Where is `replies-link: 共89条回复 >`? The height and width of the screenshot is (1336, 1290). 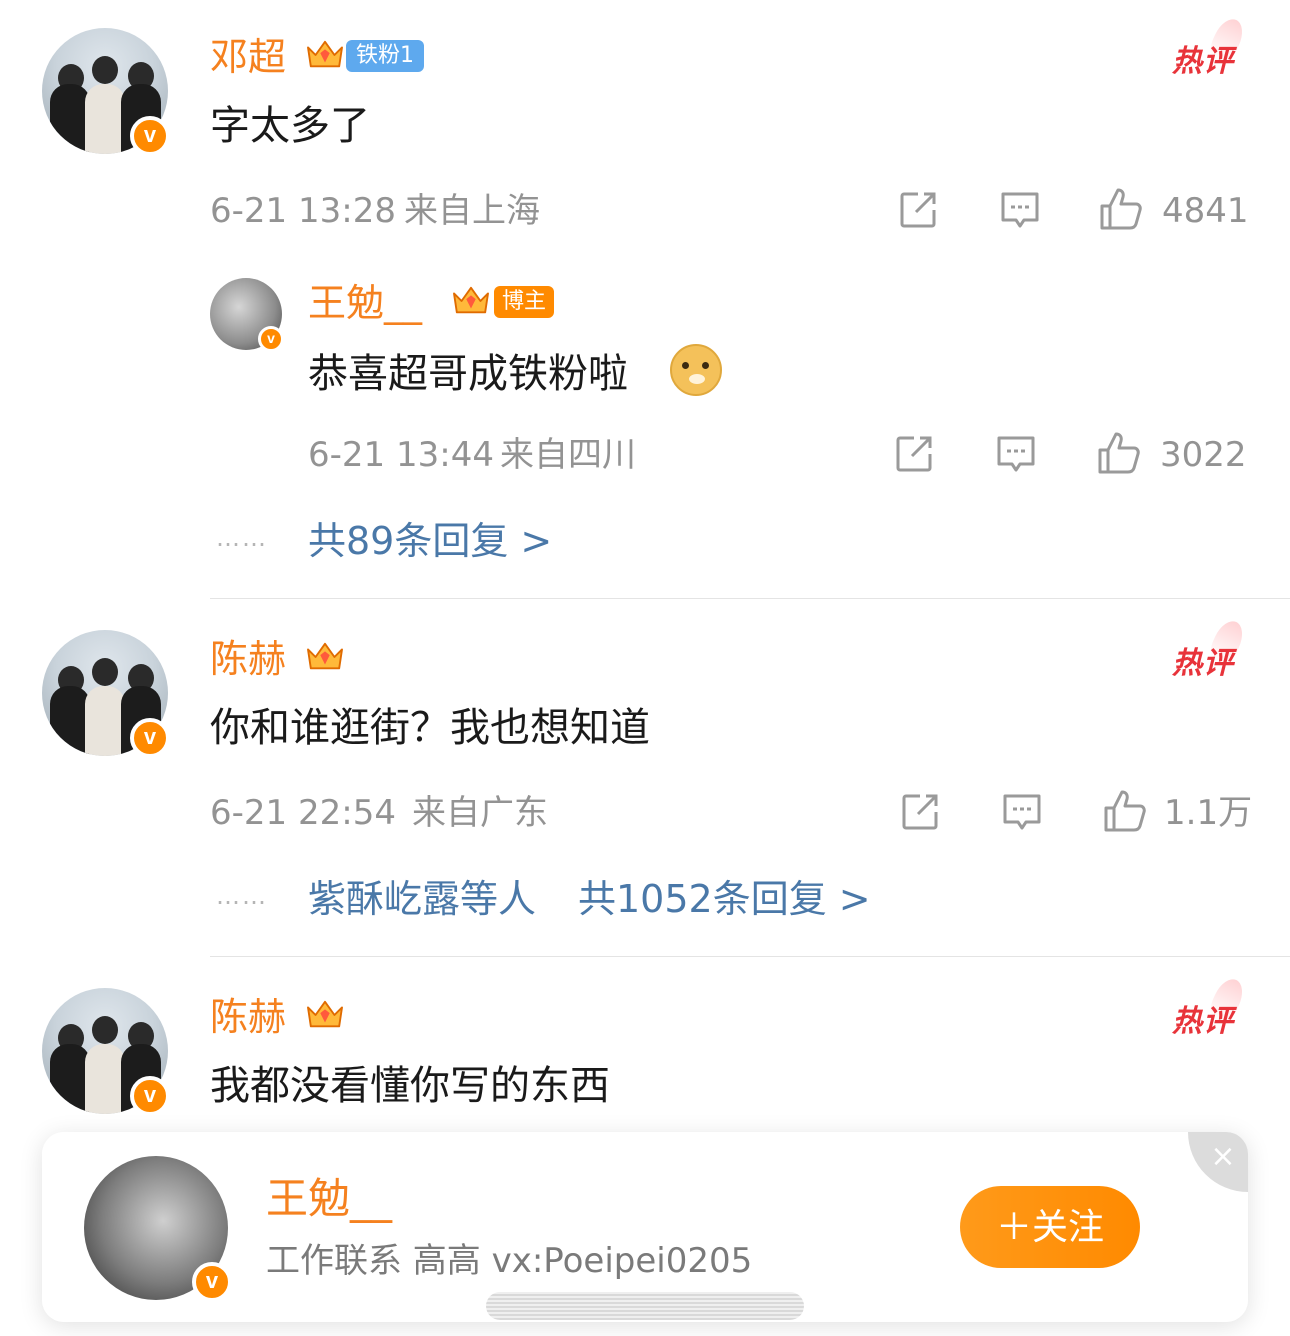 replies-link: 共89条回复 > is located at coordinates (430, 541).